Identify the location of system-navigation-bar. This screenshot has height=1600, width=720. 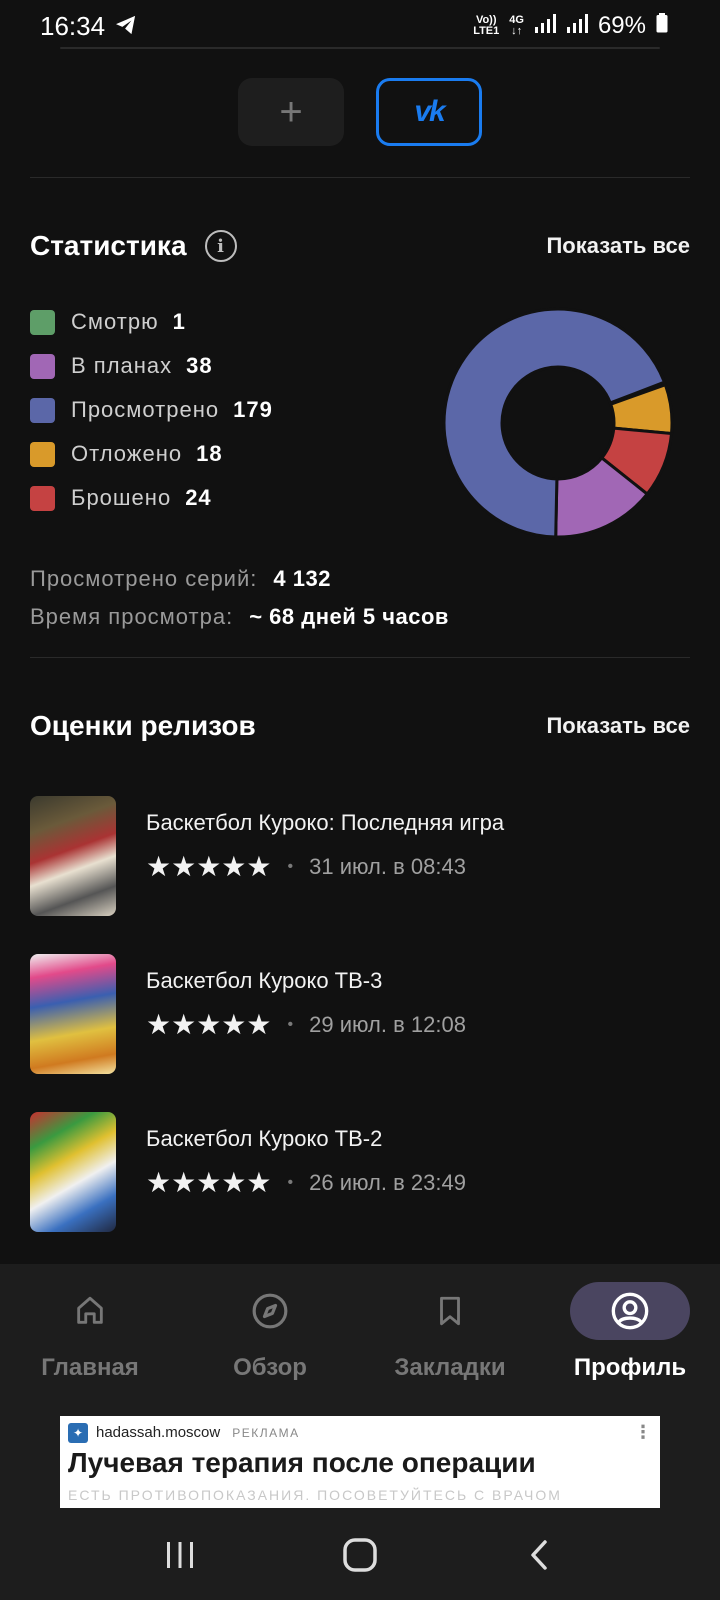
(360, 1555).